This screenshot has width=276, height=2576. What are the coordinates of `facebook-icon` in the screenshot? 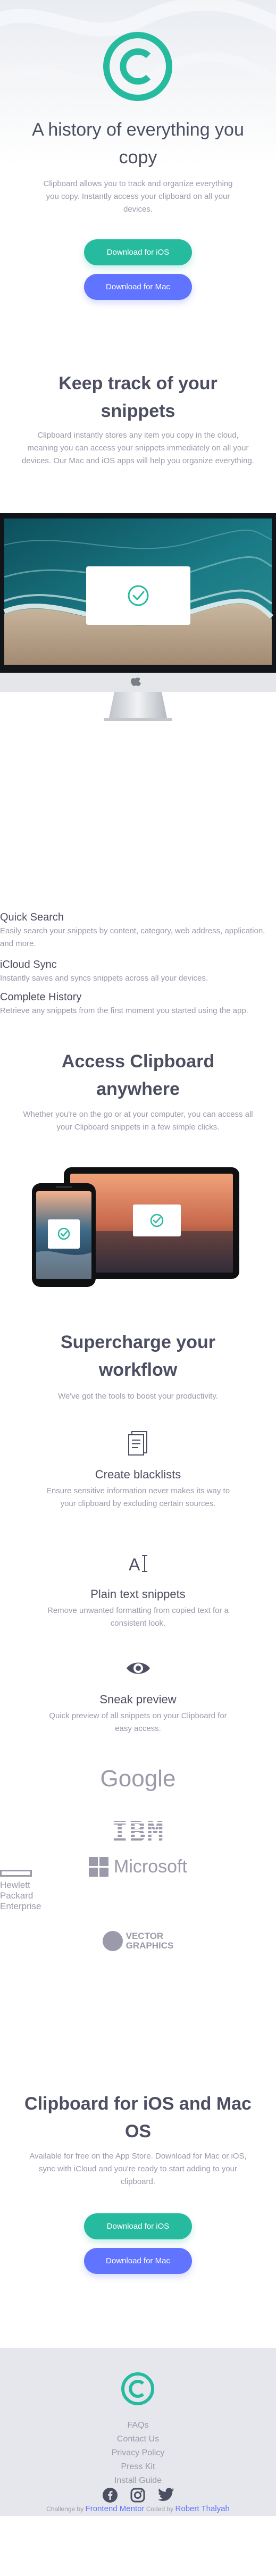 It's located at (110, 2495).